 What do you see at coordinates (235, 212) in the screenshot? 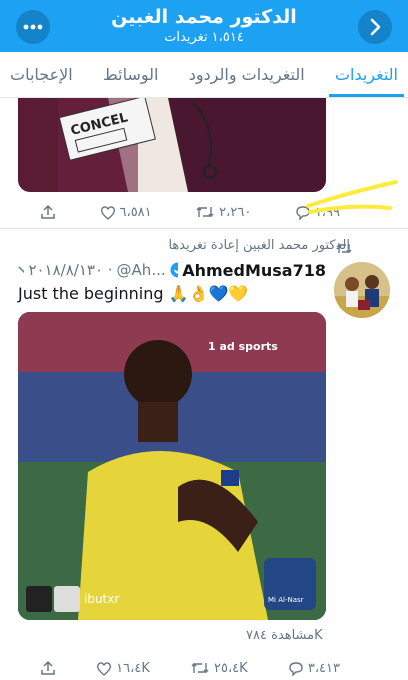
I see `retweet-count: ٢،٢٦٠` at bounding box center [235, 212].